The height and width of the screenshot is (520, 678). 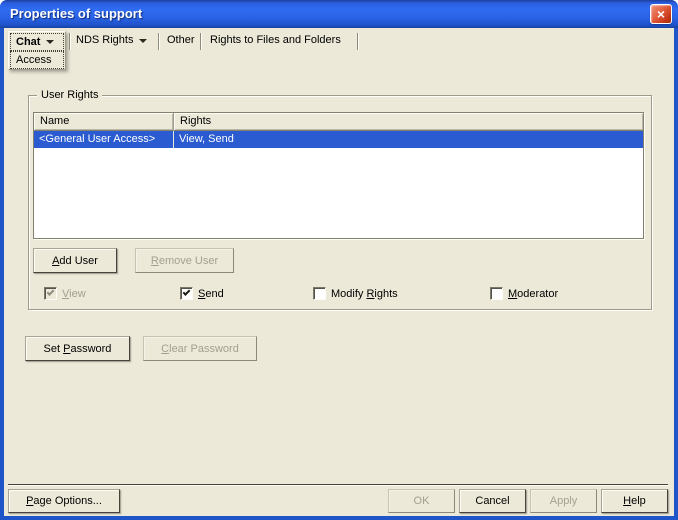 I want to click on current-tab-box: Chat Access, so click(x=37, y=50).